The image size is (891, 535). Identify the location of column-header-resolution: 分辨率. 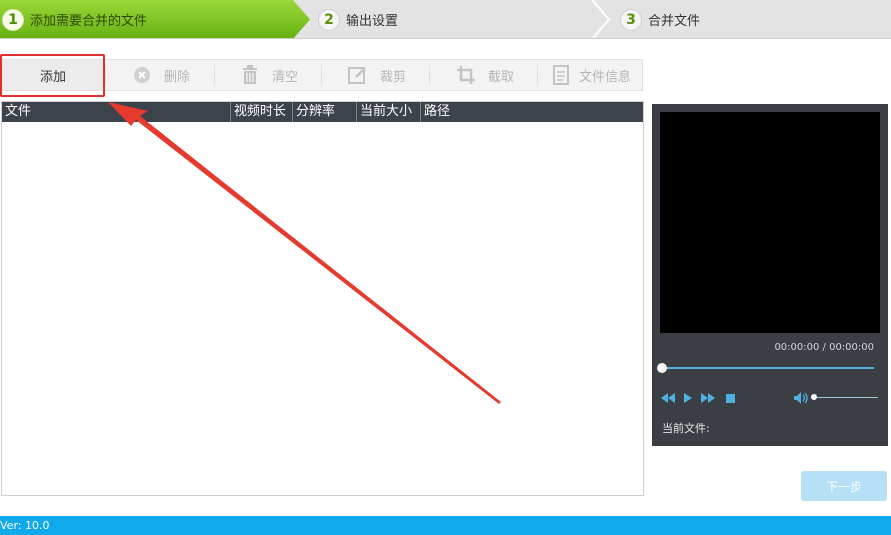
(325, 112).